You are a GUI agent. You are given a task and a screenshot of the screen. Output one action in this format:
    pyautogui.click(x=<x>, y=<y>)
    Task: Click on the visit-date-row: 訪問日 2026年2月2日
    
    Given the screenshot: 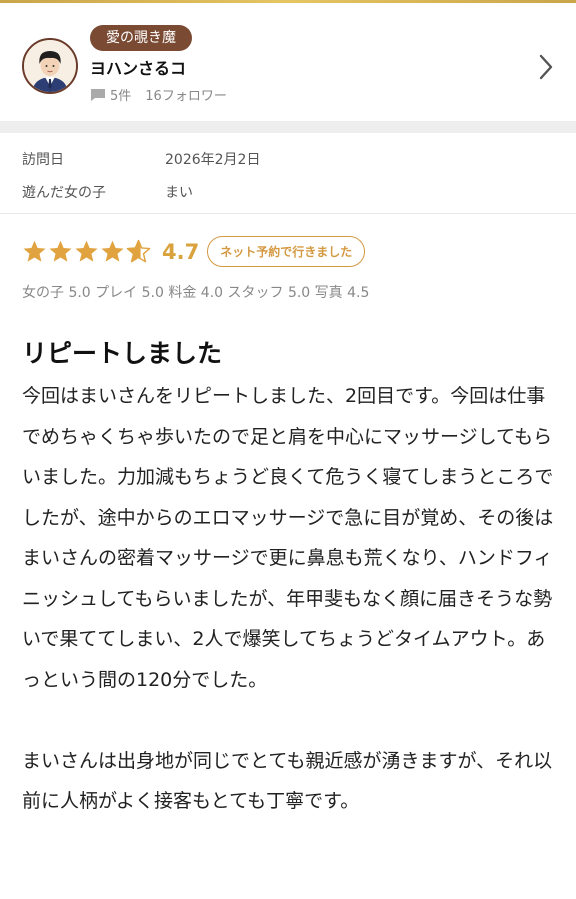 What is the action you would take?
    pyautogui.click(x=141, y=159)
    